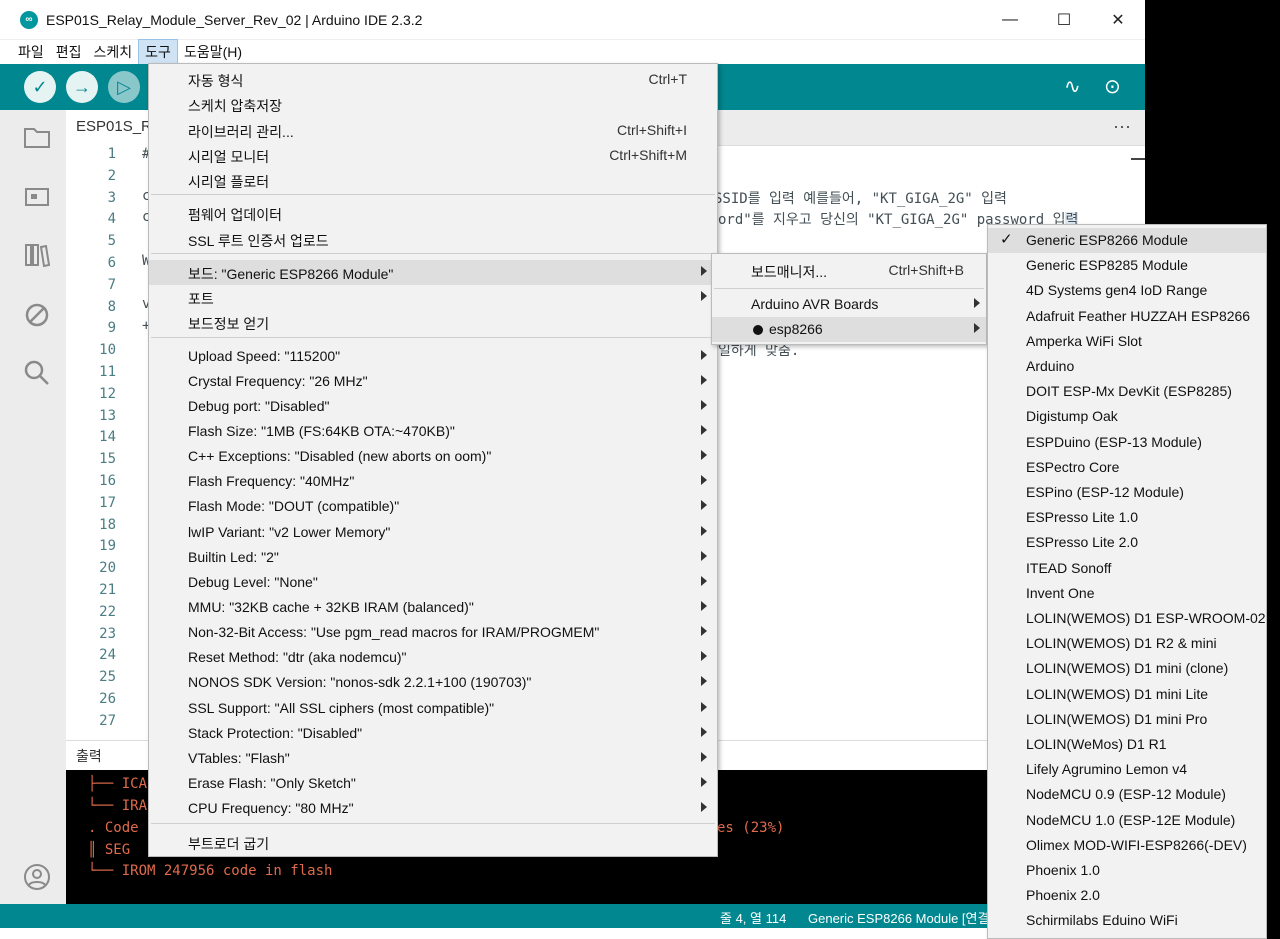  What do you see at coordinates (1127, 442) in the screenshot?
I see `board-option: ESPDuino (ESP-13 Module)` at bounding box center [1127, 442].